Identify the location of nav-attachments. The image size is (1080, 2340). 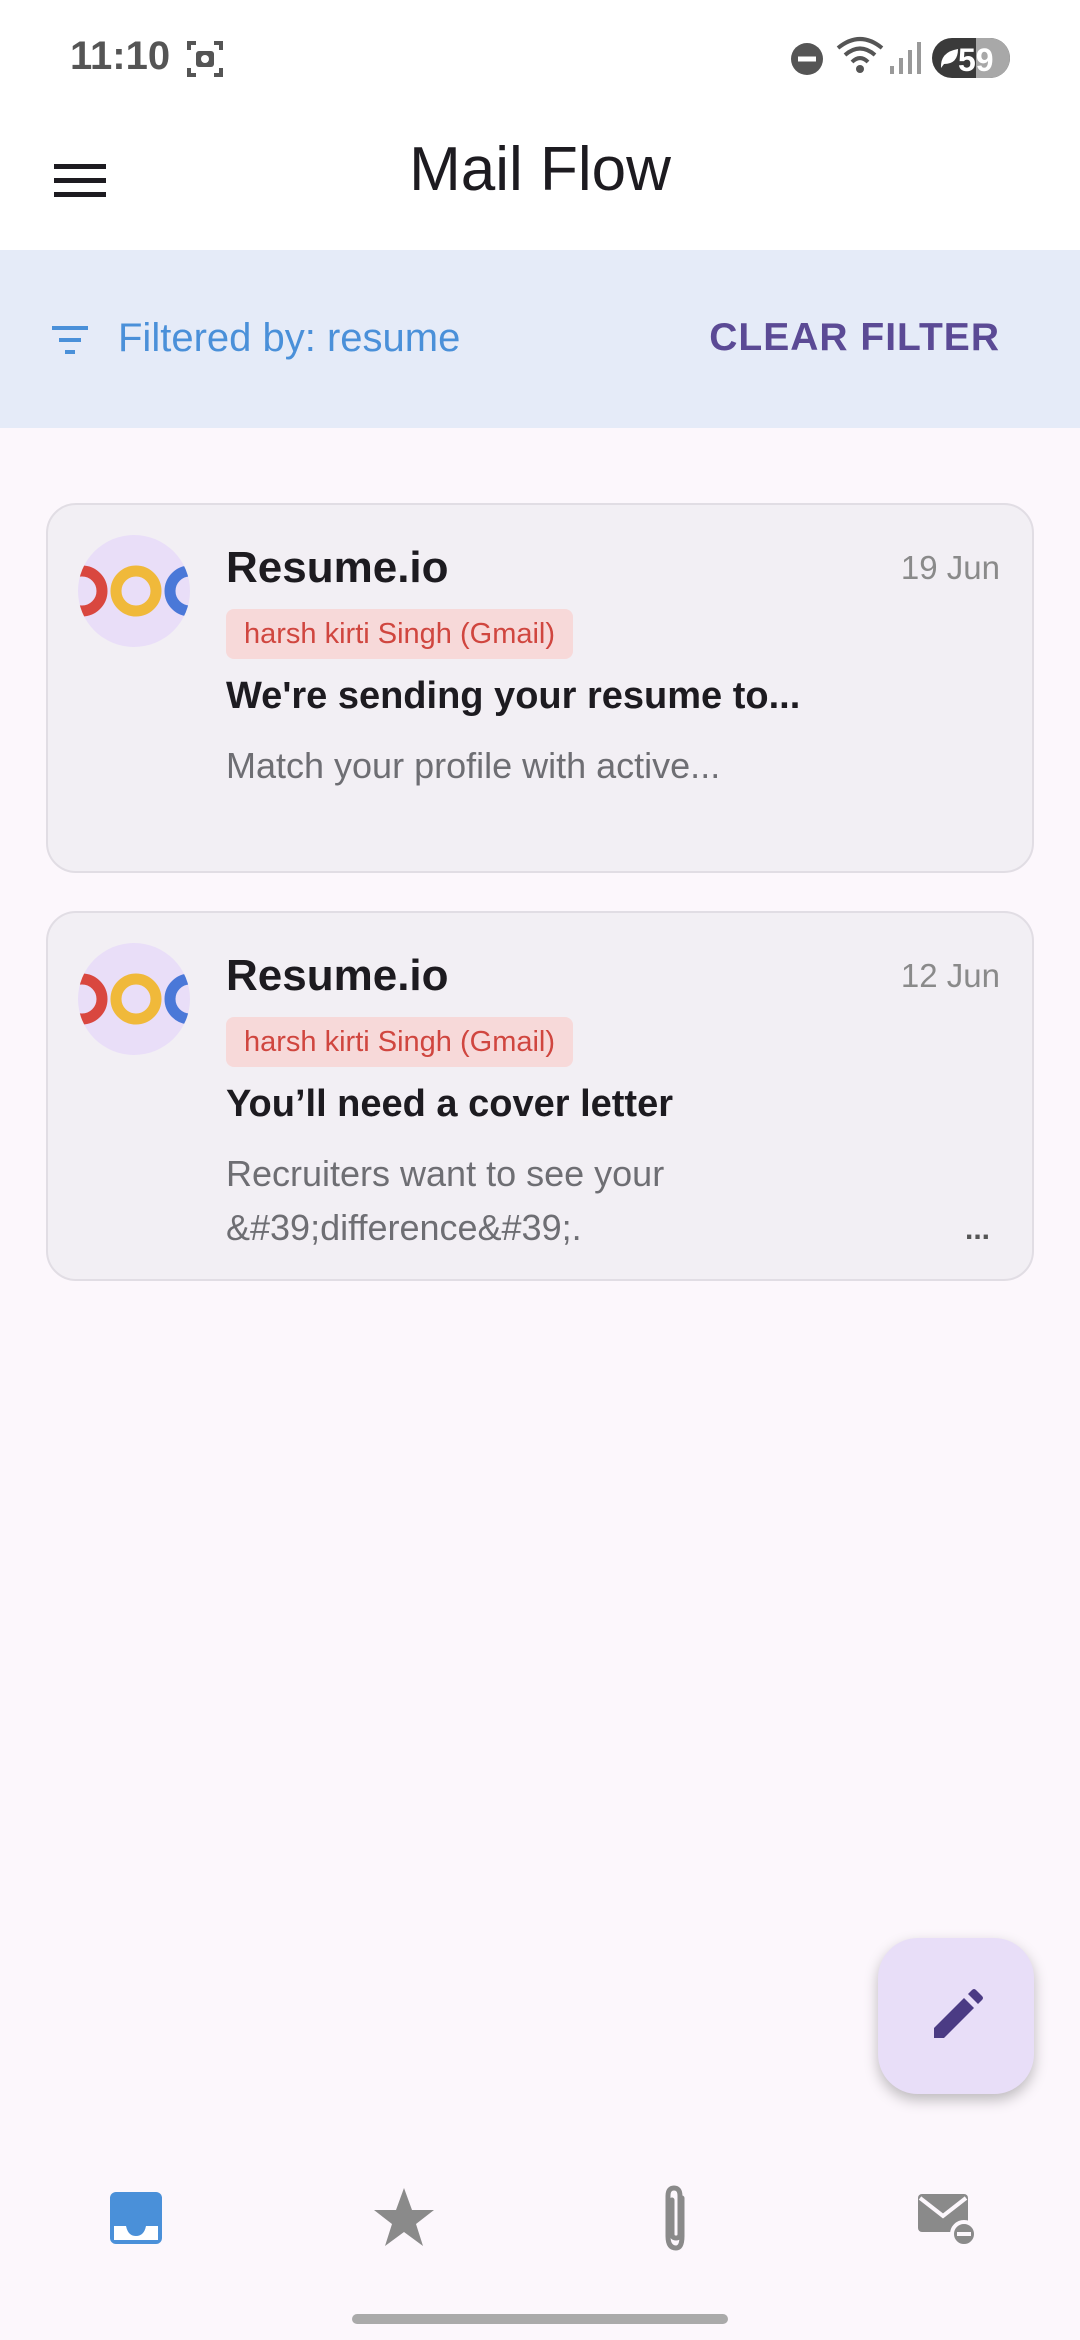
(676, 2218).